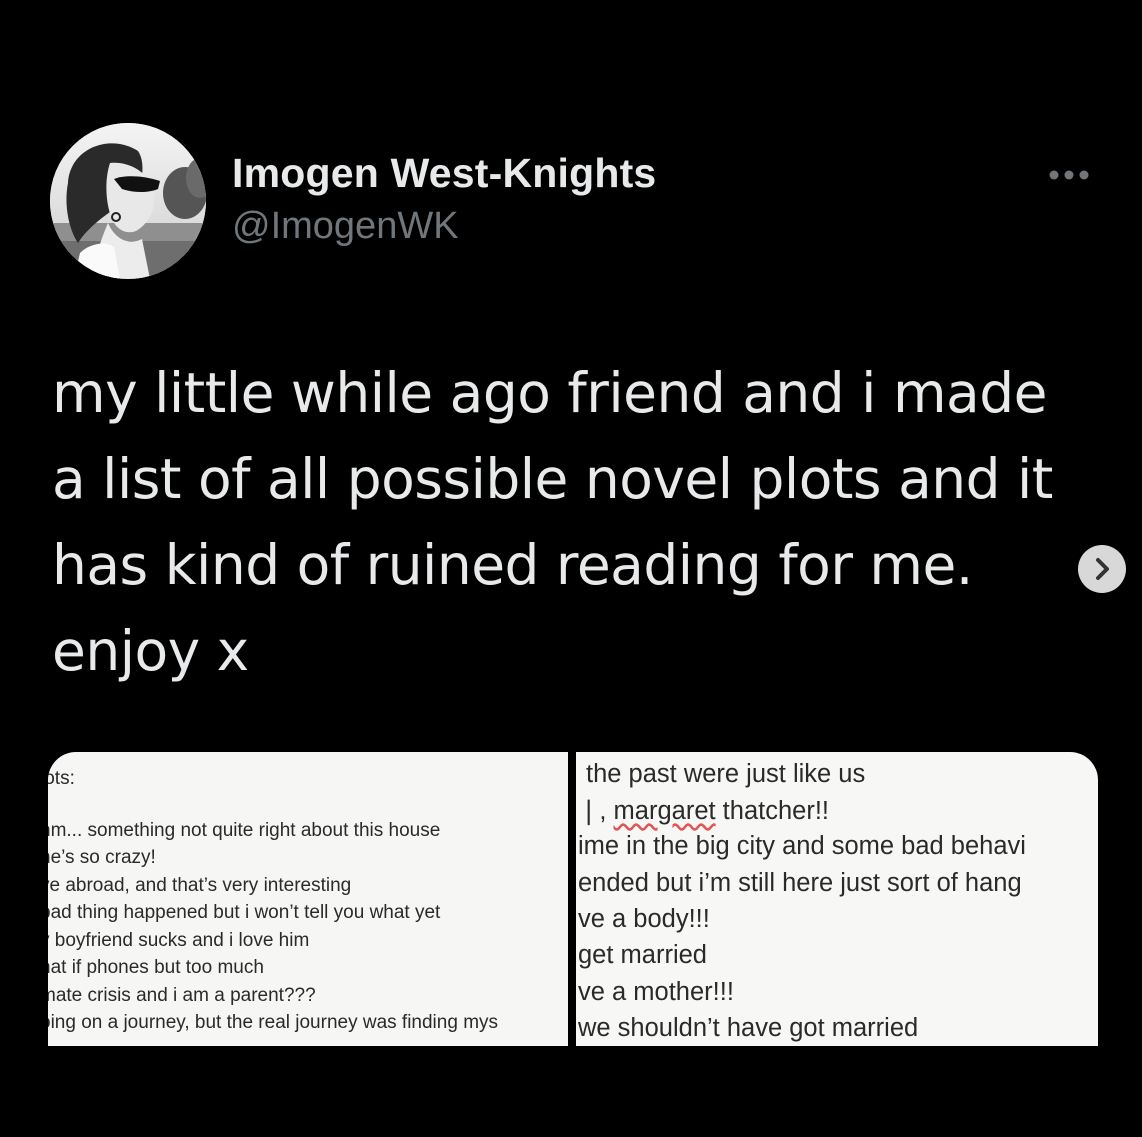 The width and height of the screenshot is (1142, 1137). I want to click on list-item: he’s so crazy!, so click(102, 857).